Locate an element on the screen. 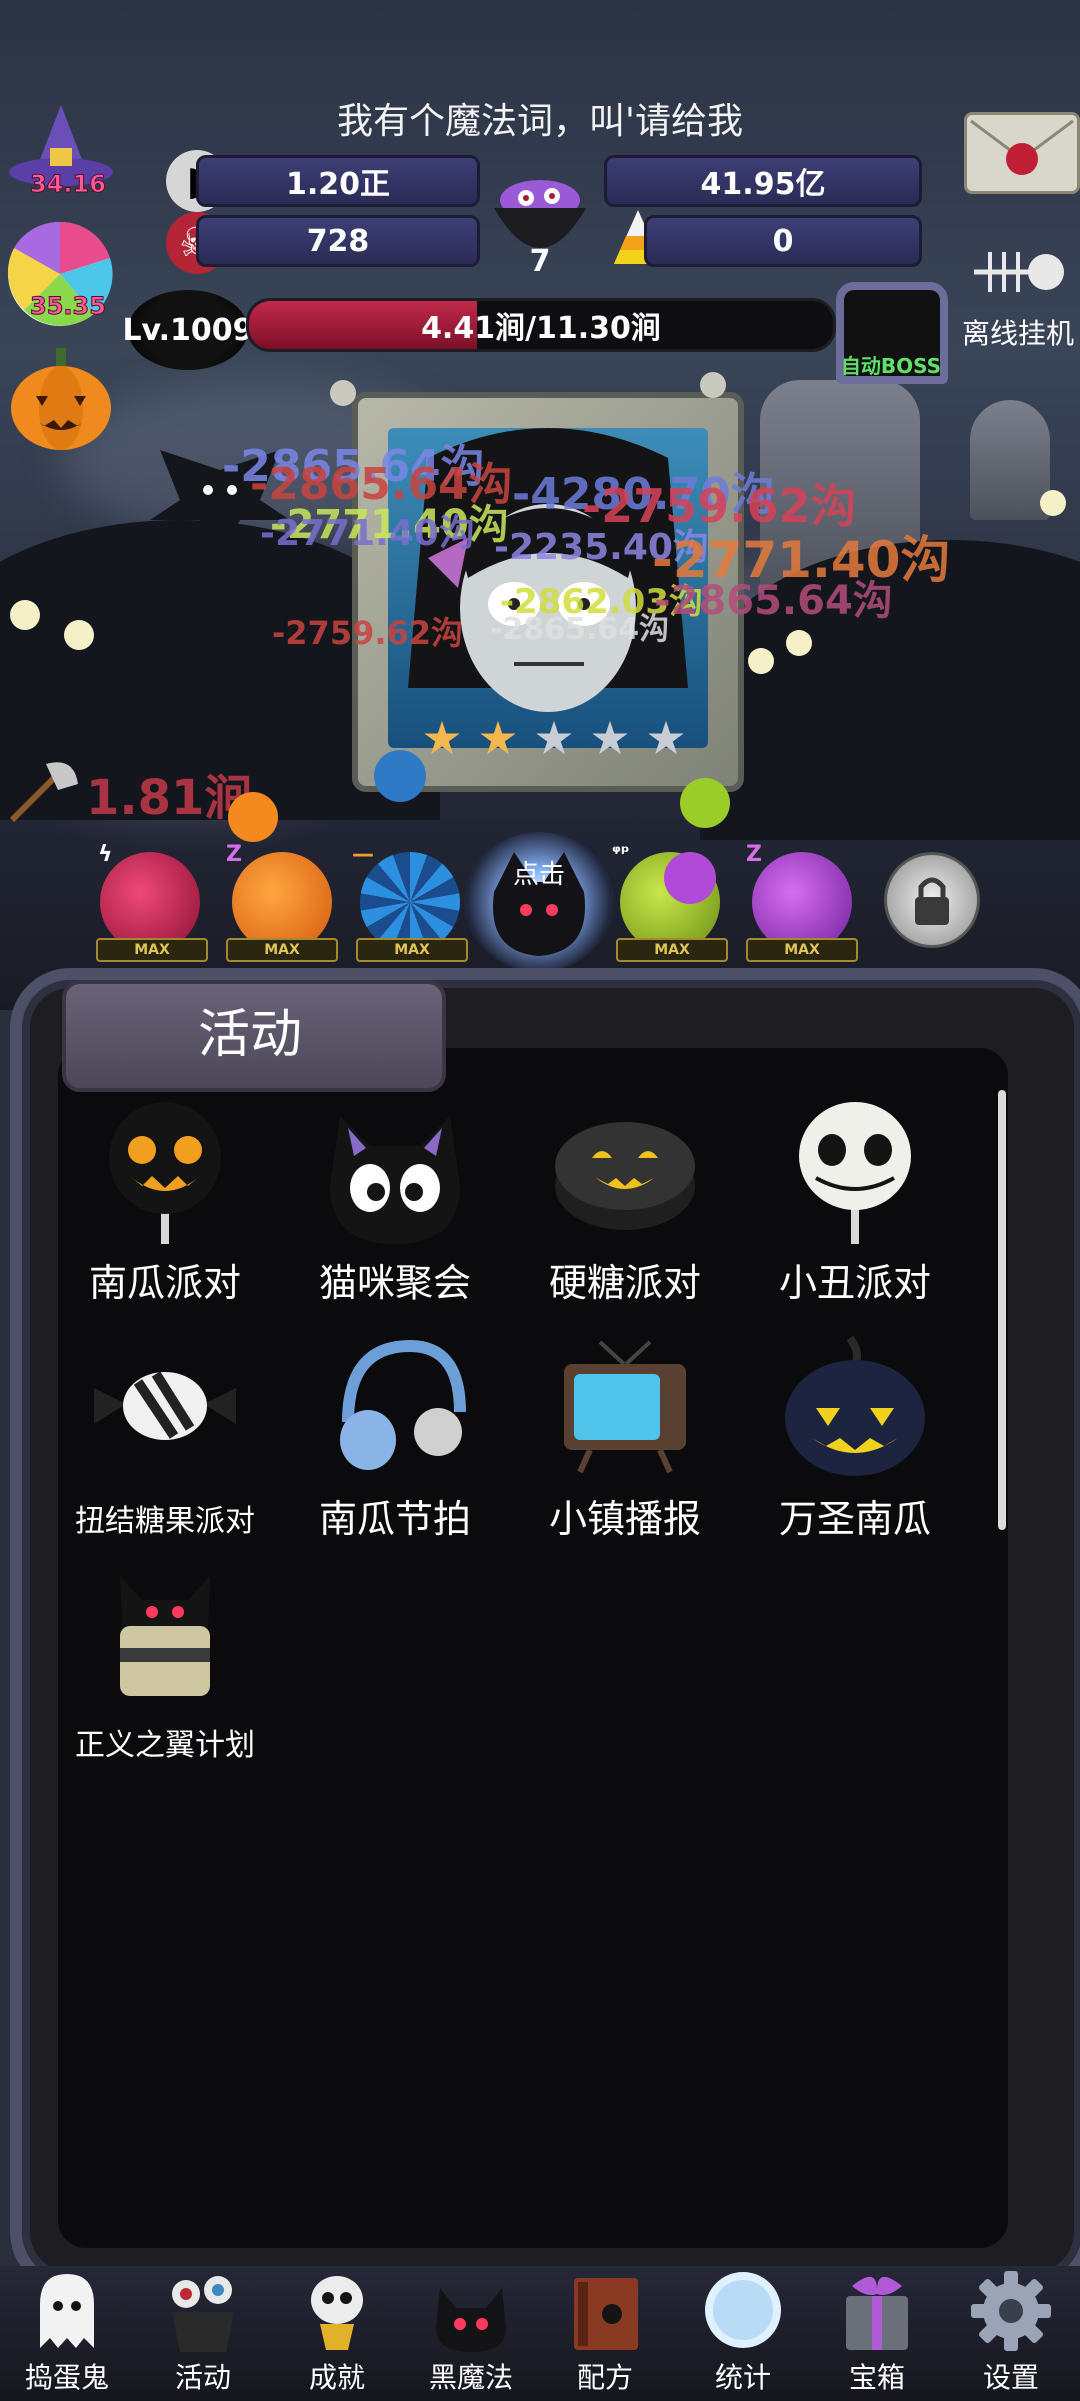  slot-blue-candy is located at coordinates (410, 902).